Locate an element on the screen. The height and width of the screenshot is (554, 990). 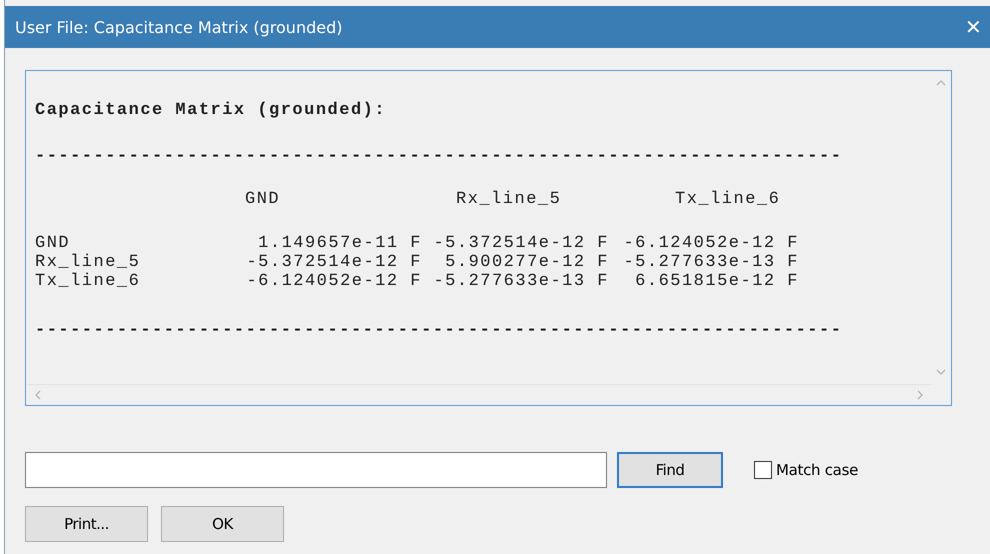
window-title: User File: Capacitance Matrix (grounded) is located at coordinates (178, 27).